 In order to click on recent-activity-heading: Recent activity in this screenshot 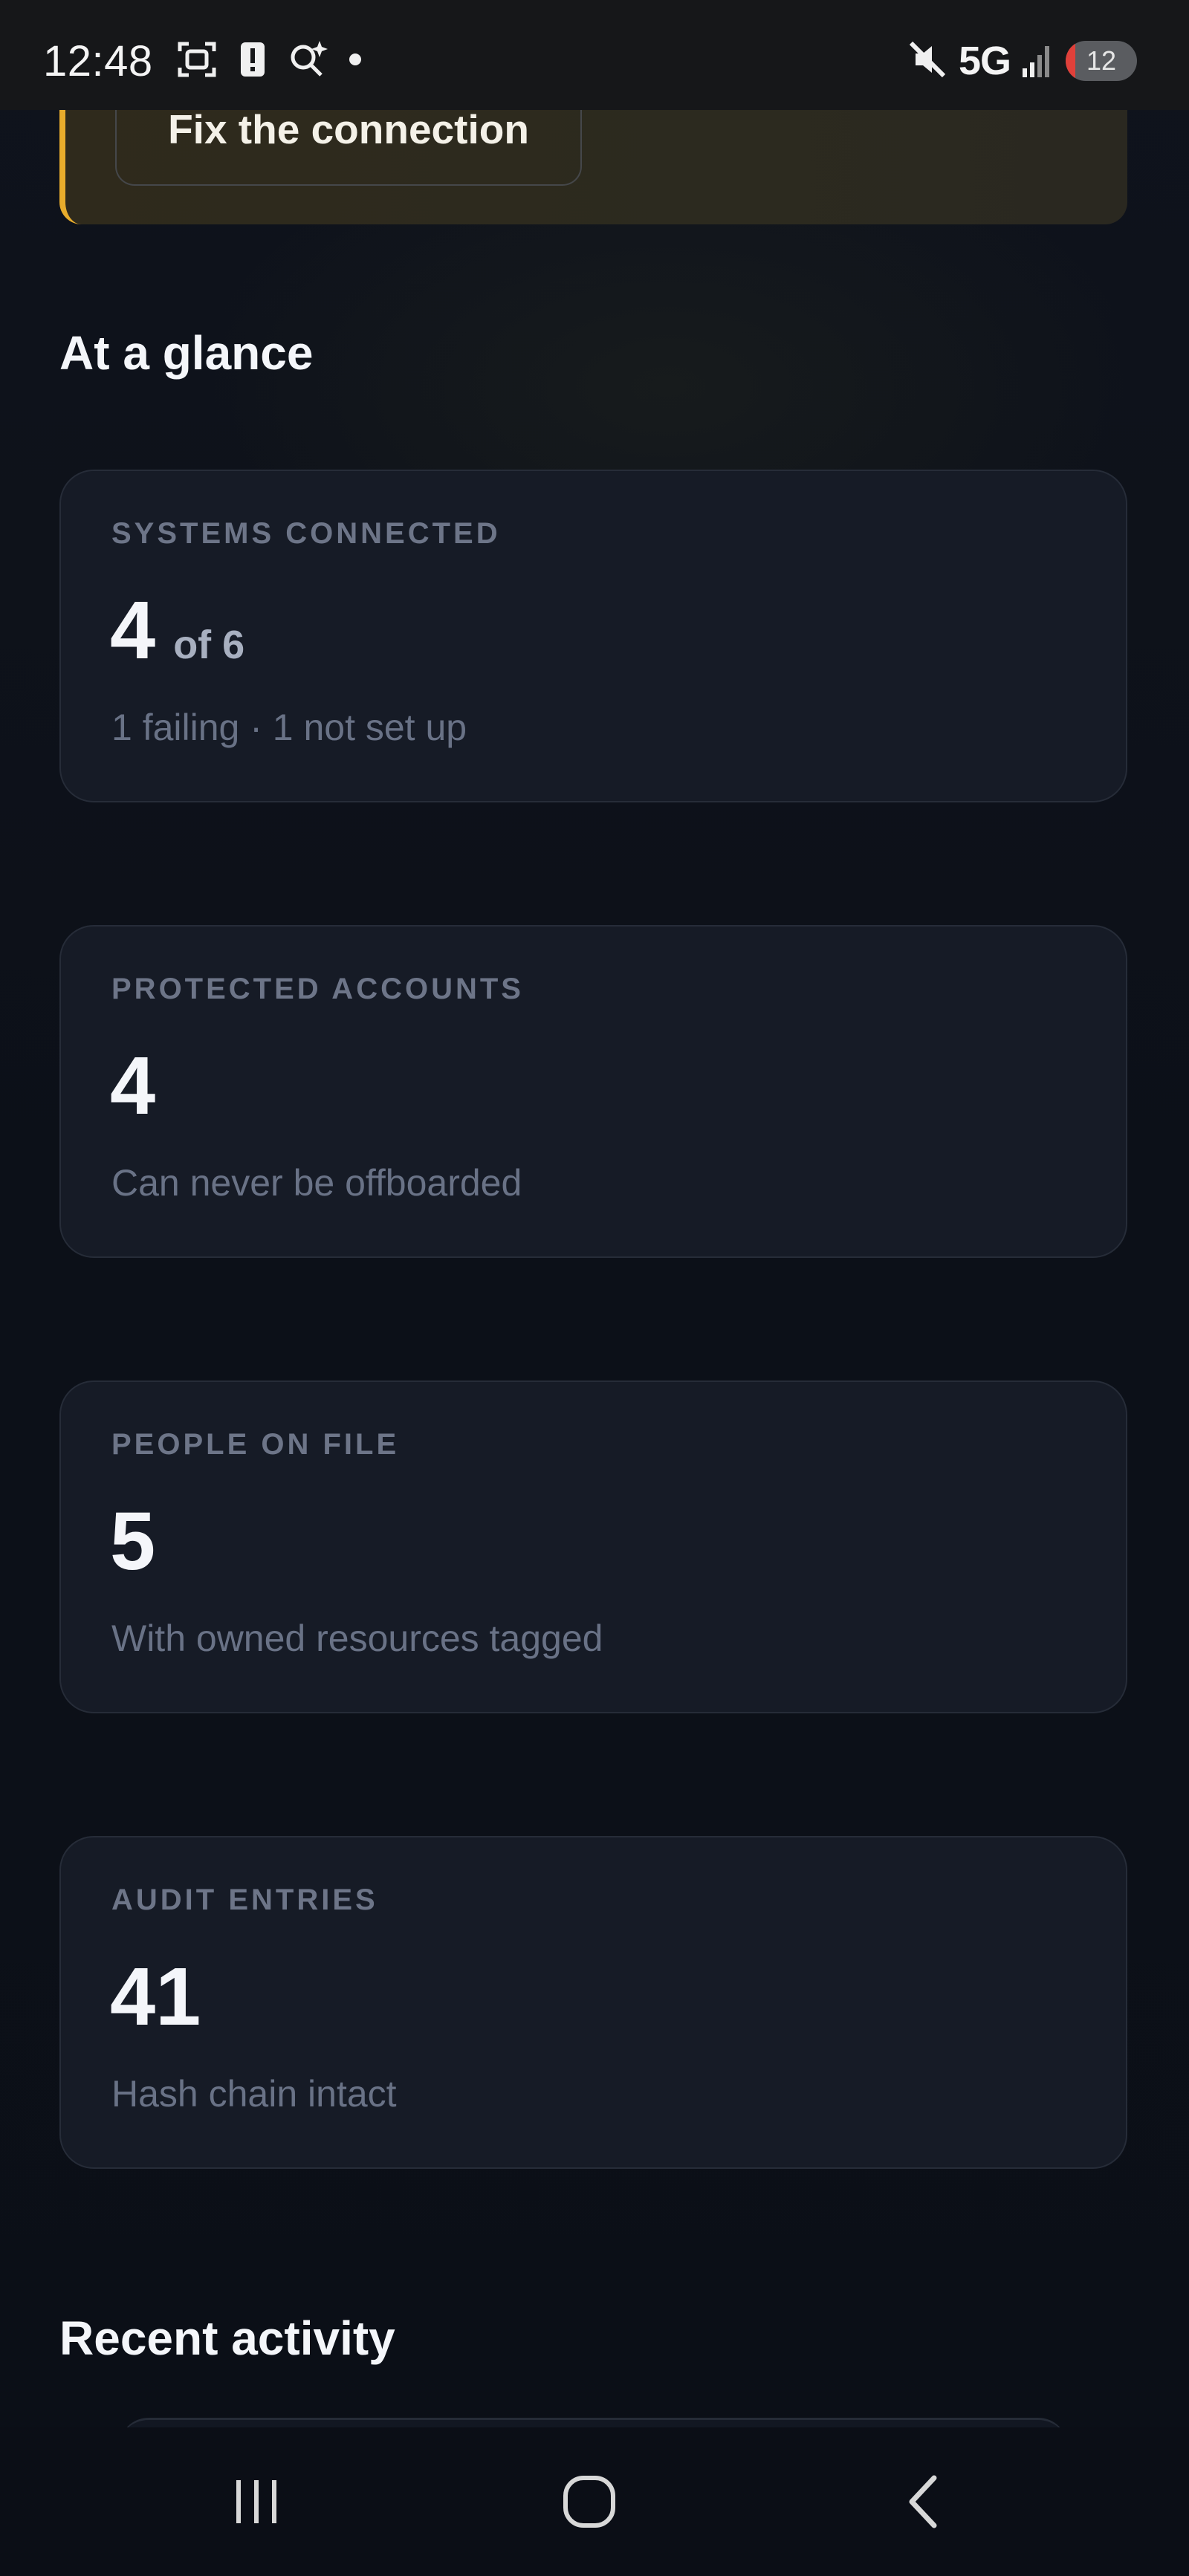, I will do `click(227, 2338)`.